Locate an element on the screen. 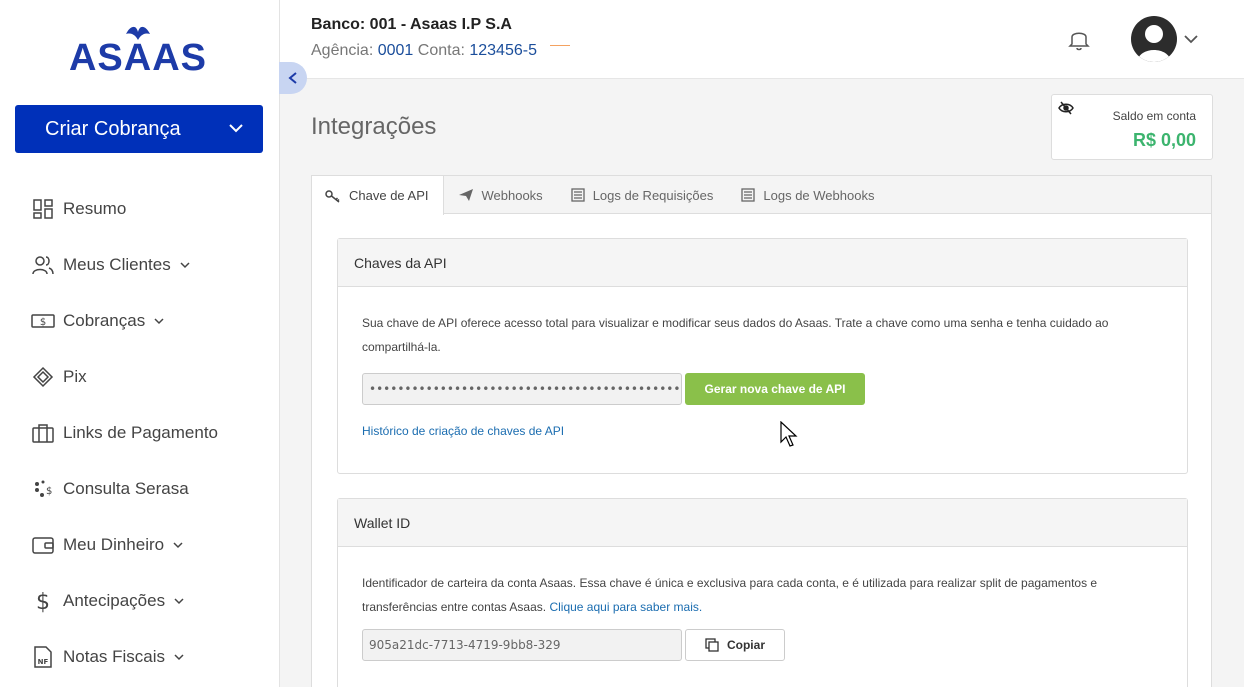 This screenshot has width=1244, height=687. avatar is located at coordinates (1154, 39).